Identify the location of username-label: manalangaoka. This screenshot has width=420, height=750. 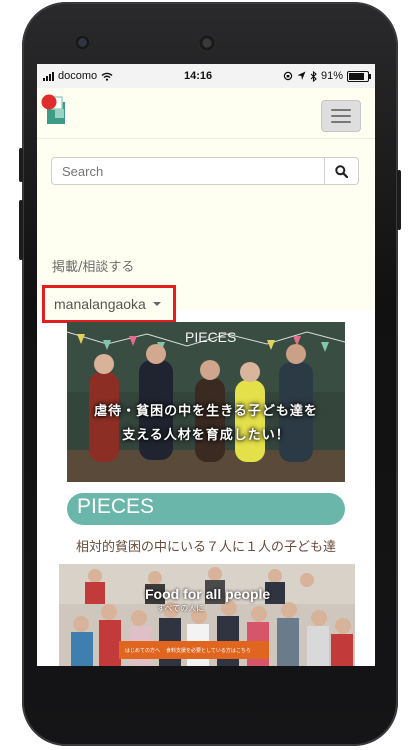
(100, 304).